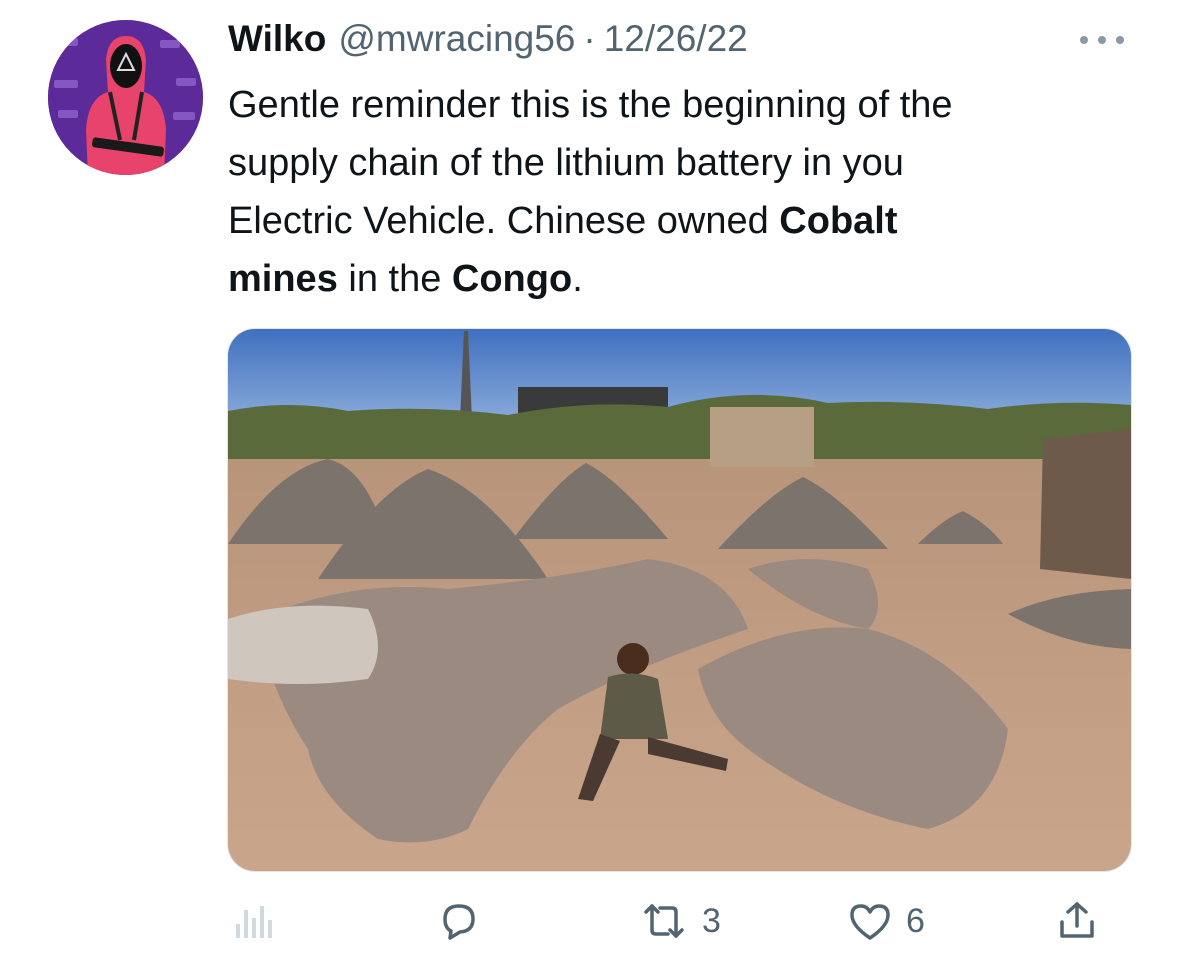 The image size is (1179, 955). I want to click on analytics-icon, so click(253, 921).